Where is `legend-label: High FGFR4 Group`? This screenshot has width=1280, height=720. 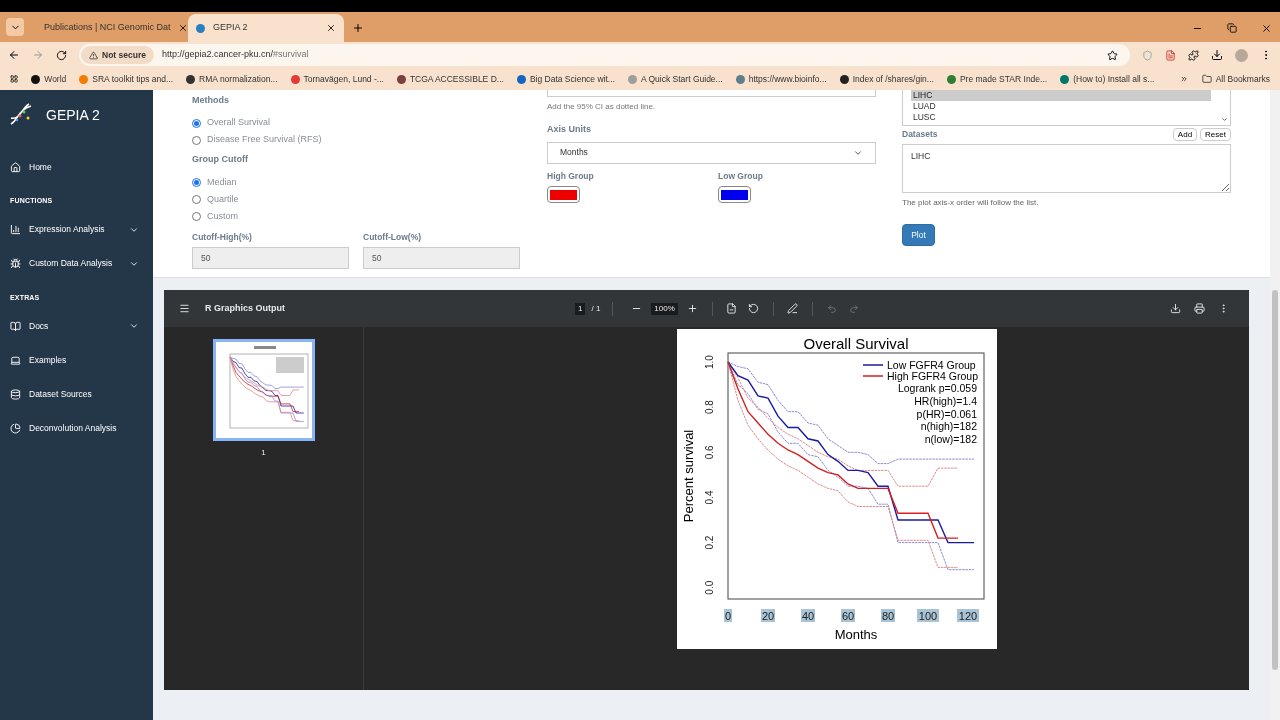
legend-label: High FGFR4 Group is located at coordinates (932, 376).